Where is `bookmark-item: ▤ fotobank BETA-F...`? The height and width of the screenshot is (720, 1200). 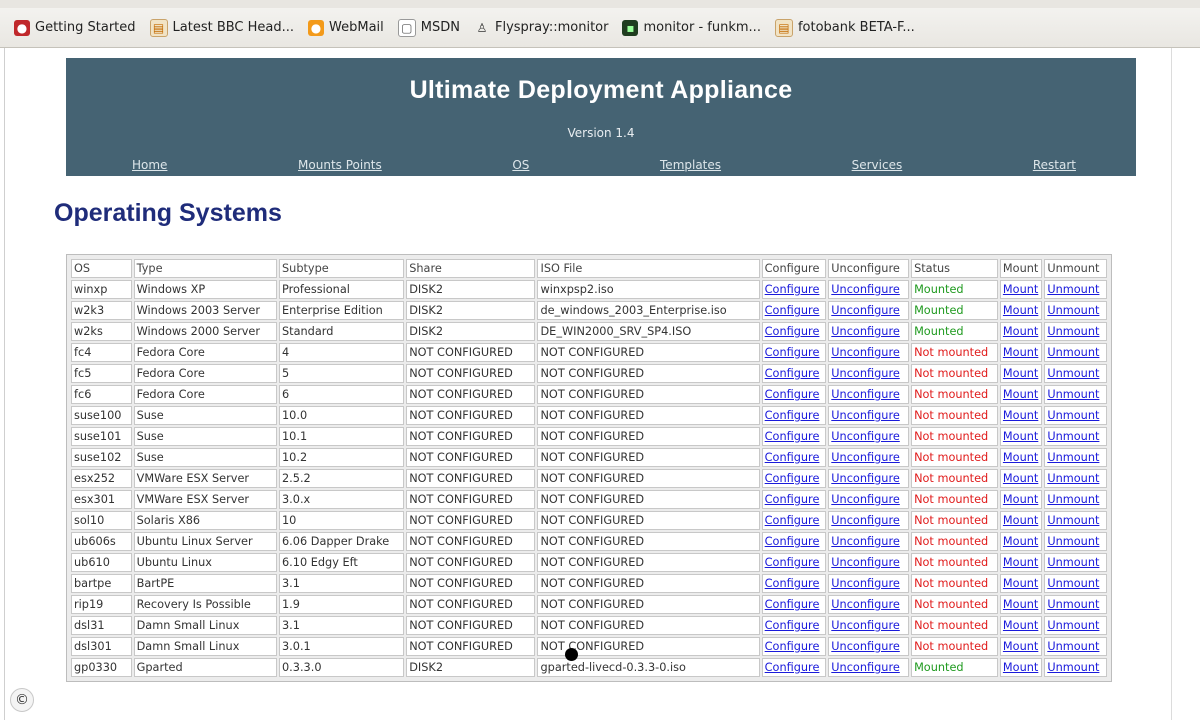 bookmark-item: ▤ fotobank BETA-F... is located at coordinates (844, 27).